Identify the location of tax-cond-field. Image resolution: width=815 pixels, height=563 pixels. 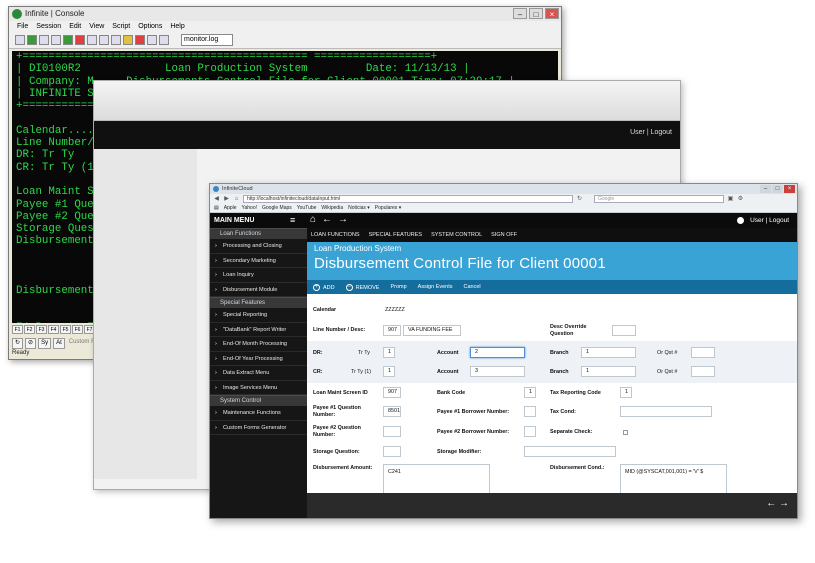
(666, 411).